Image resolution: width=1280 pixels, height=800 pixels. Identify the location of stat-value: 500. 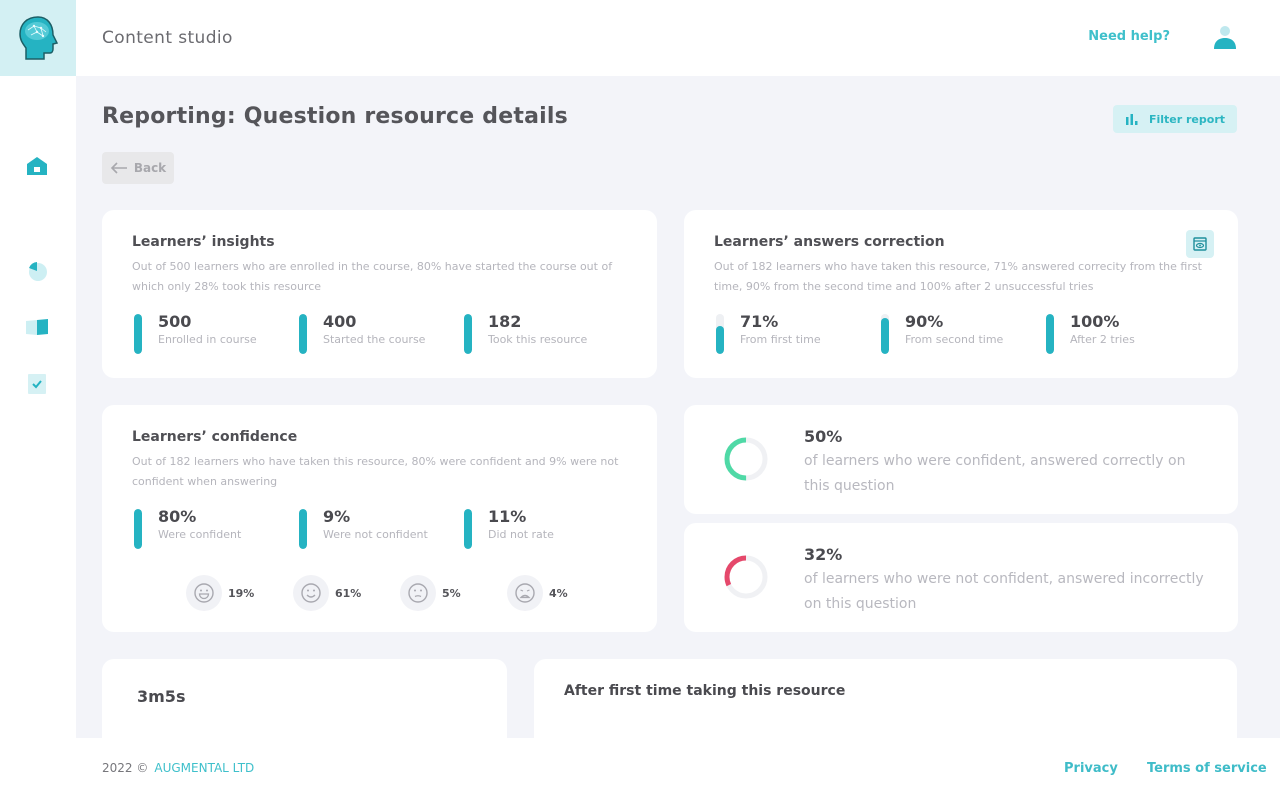
(175, 321).